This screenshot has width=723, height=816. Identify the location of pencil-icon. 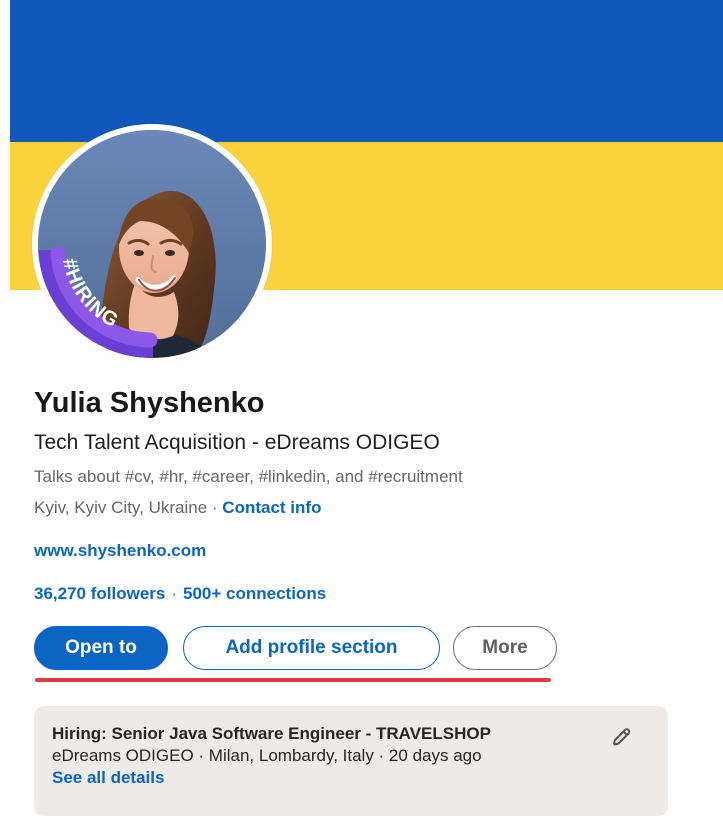
(621, 738).